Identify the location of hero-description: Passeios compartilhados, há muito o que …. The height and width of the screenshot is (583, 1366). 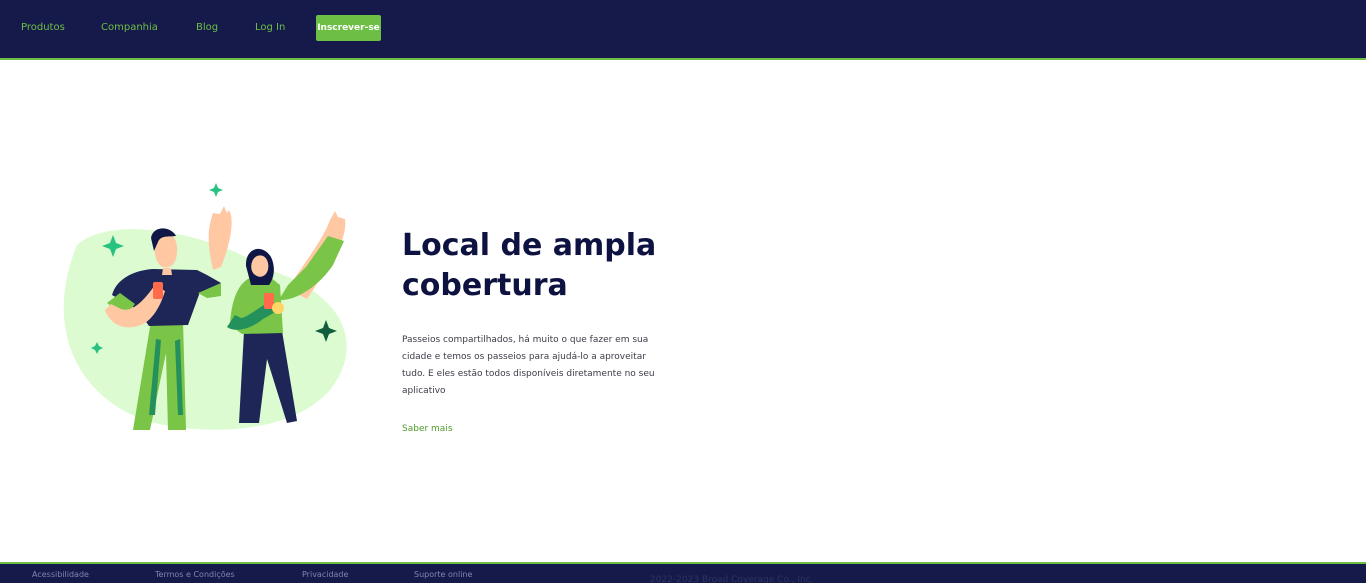
(528, 365).